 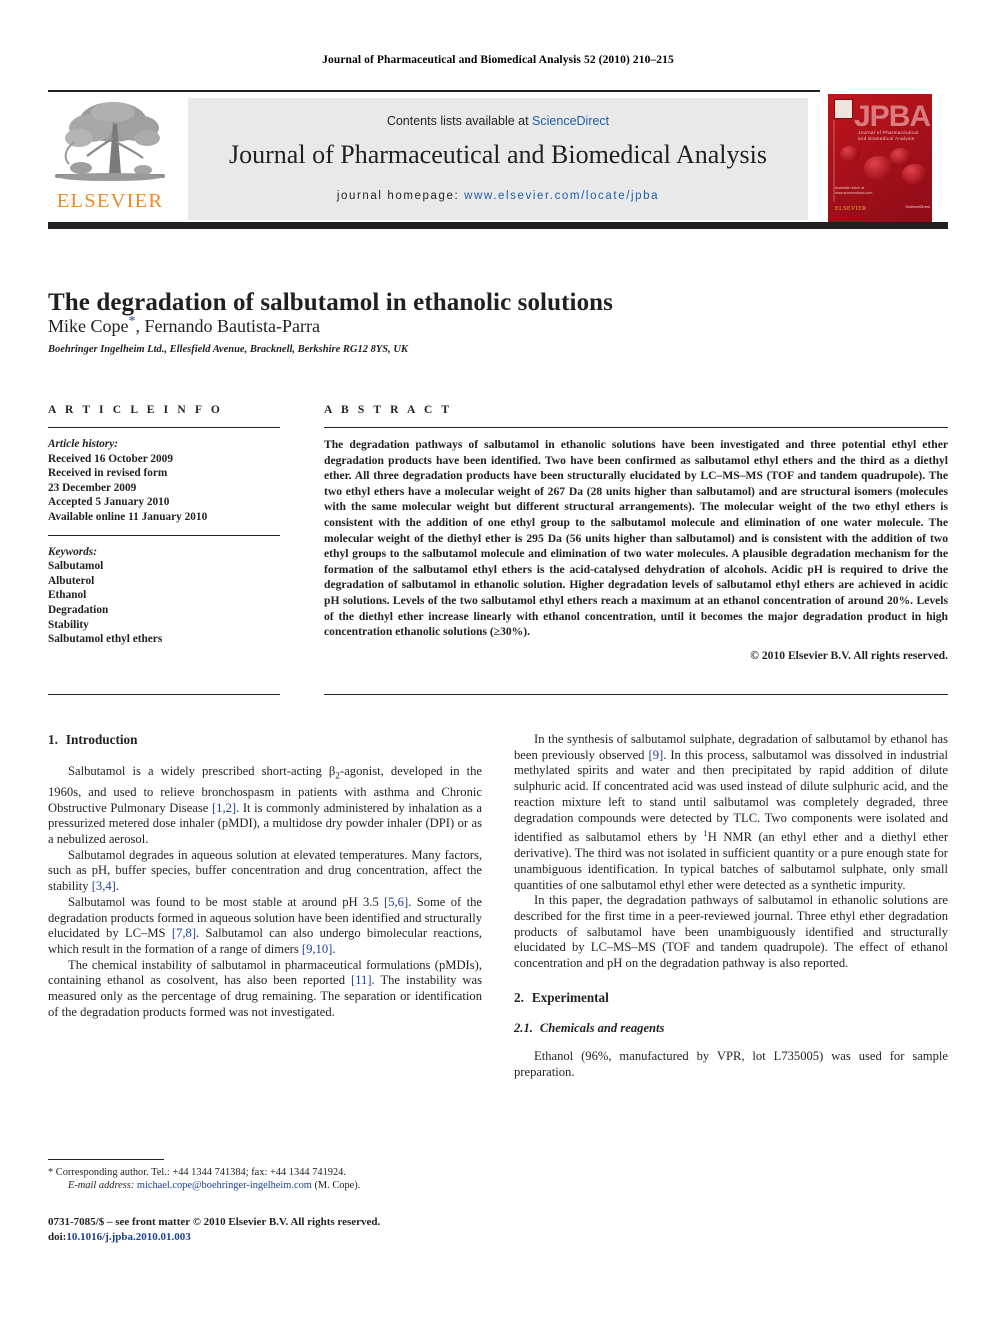 I want to click on subsection-title: Chemicals and reagents, so click(x=602, y=1028).